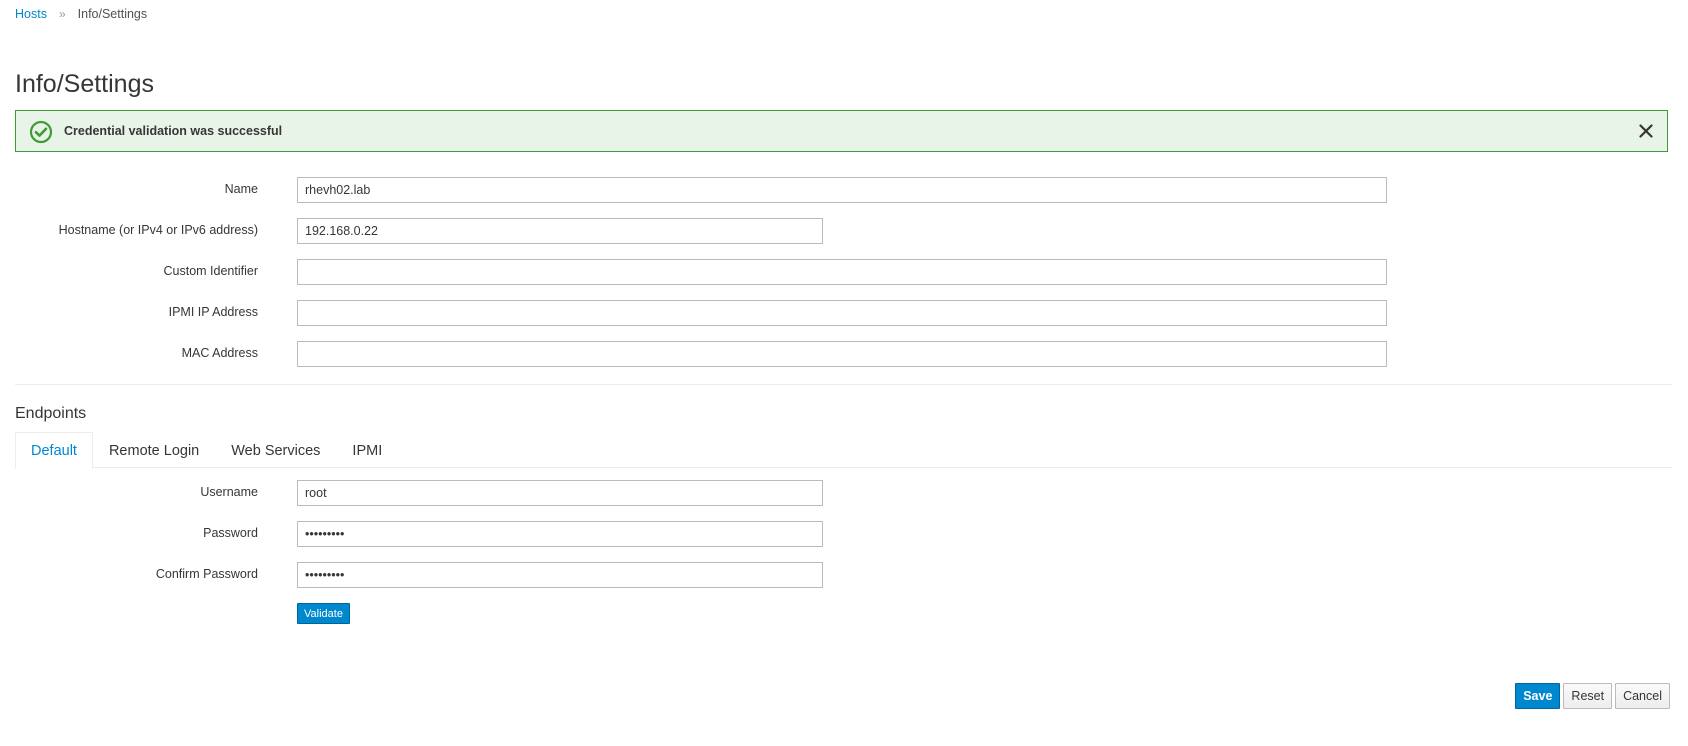 This screenshot has width=1688, height=746. I want to click on tab-remote-login: Remote Login, so click(154, 450).